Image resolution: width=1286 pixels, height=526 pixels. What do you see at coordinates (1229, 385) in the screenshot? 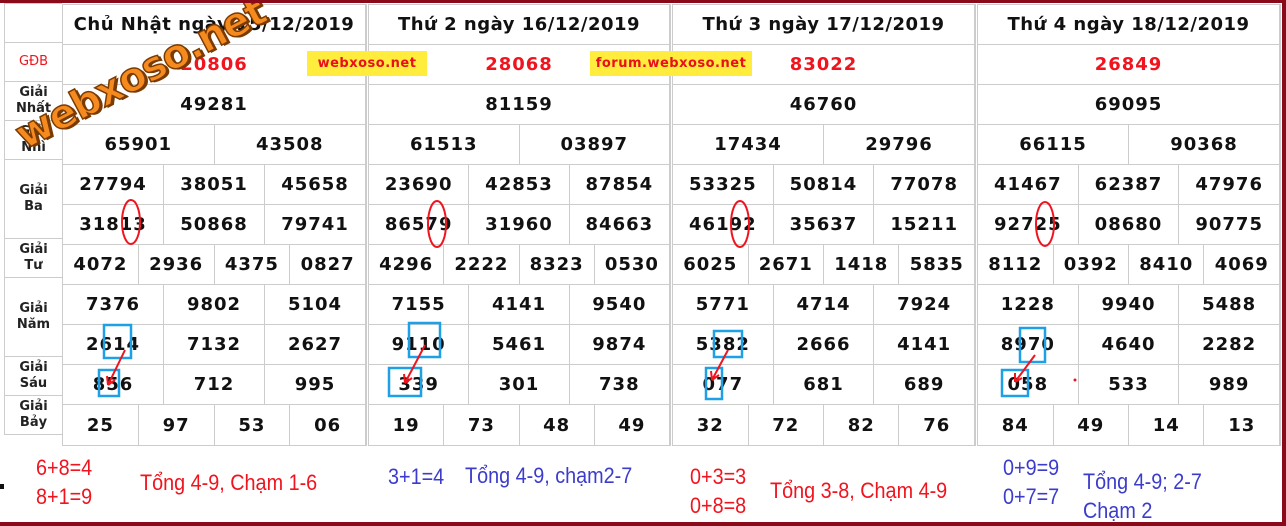
I see `giai-sau-value: 989` at bounding box center [1229, 385].